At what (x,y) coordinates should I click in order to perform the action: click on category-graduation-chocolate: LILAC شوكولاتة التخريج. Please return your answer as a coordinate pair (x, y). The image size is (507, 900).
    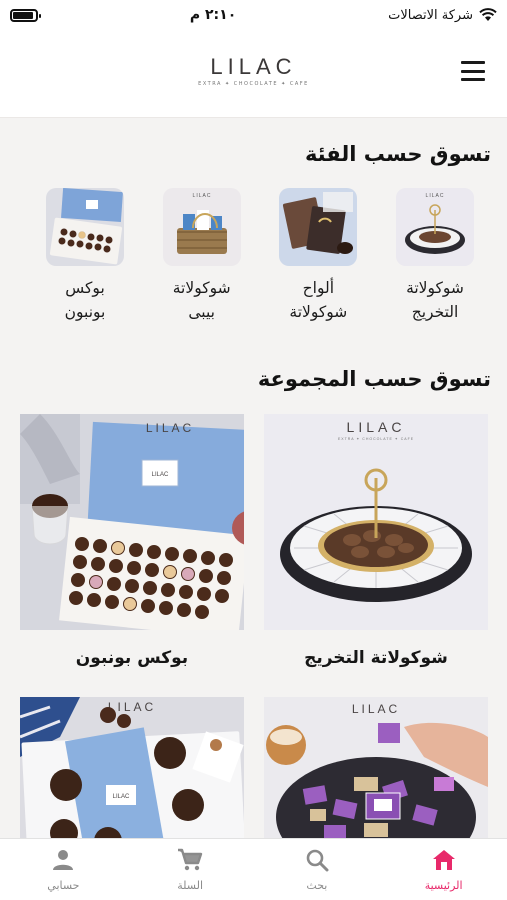
    Looking at the image, I should click on (435, 256).